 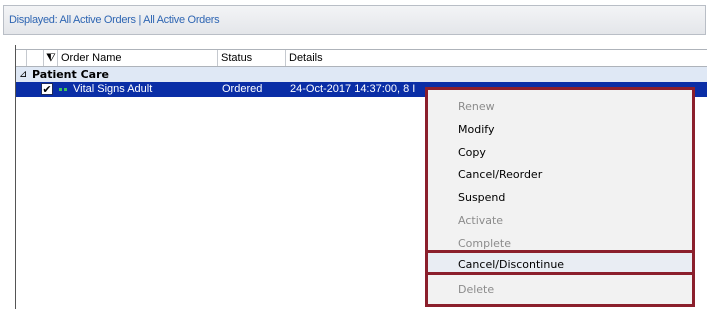 What do you see at coordinates (496, 58) in the screenshot?
I see `column-header-details: Details` at bounding box center [496, 58].